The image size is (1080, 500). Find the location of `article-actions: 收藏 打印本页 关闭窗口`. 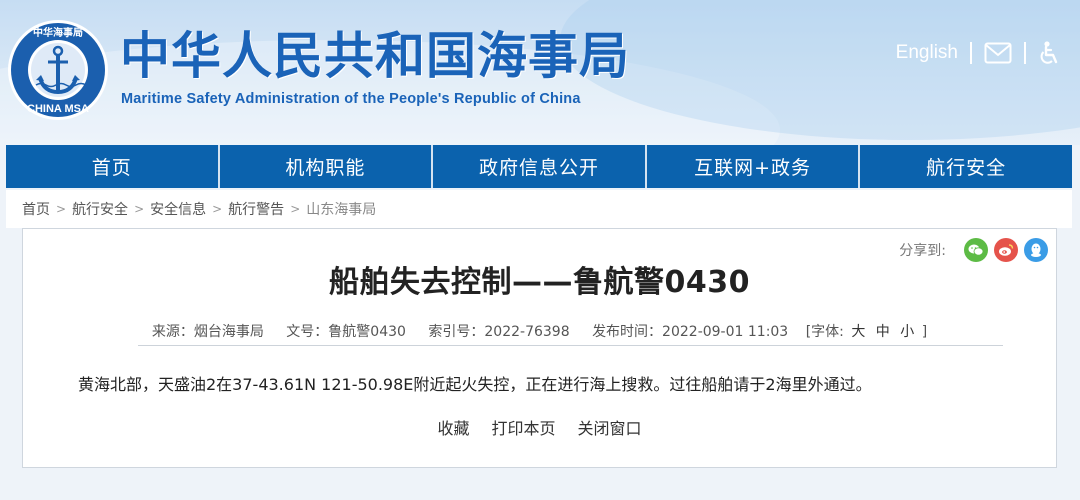

article-actions: 收藏 打印本页 关闭窗口 is located at coordinates (539, 427).